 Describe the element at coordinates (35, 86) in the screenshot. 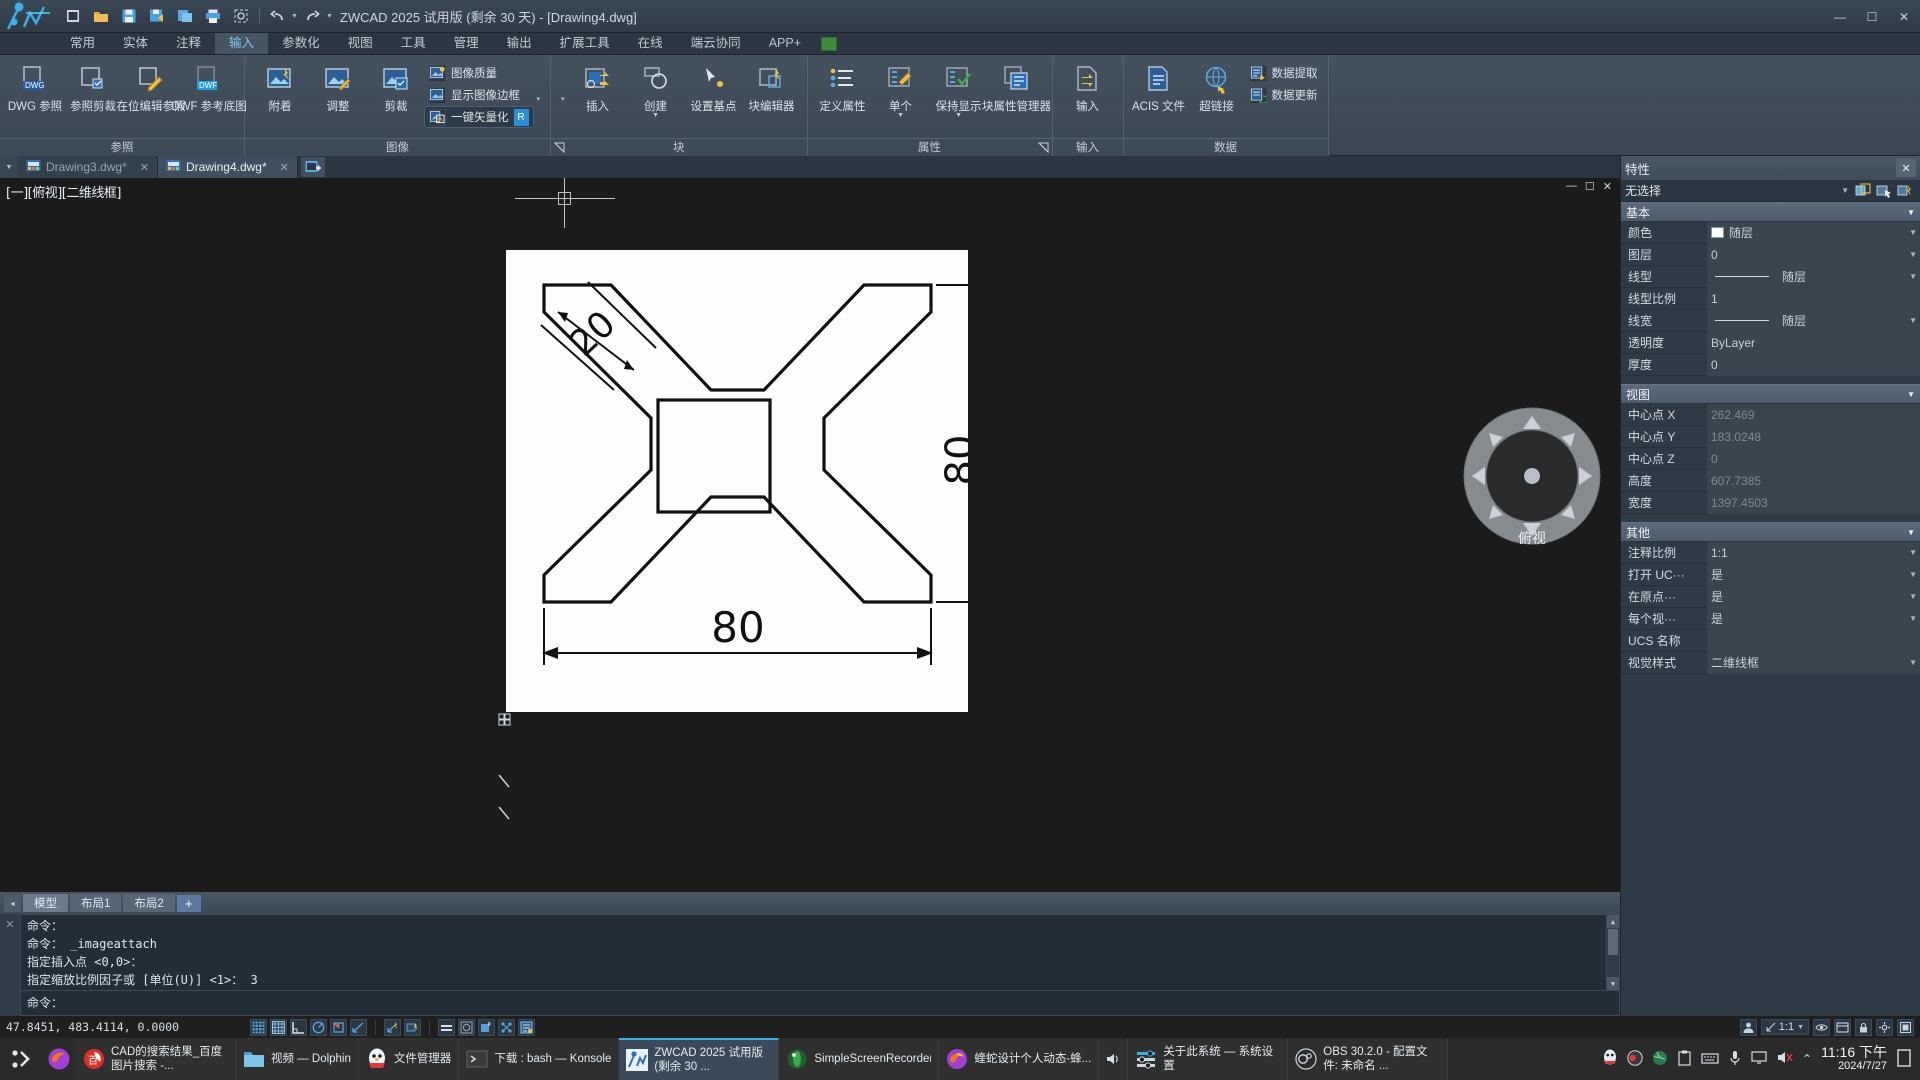

I see `ribbon-button-dwg-reference: DWG DWG 参照` at that location.